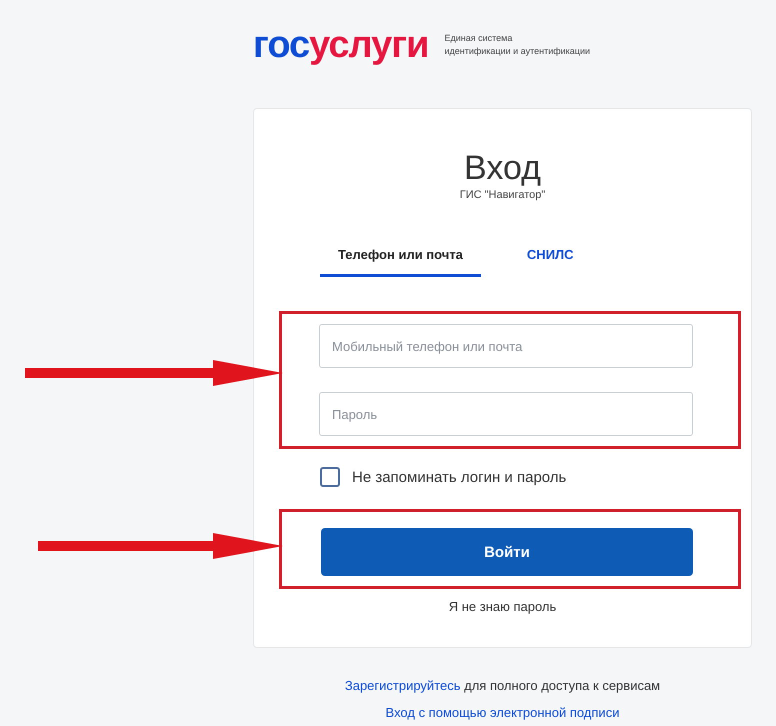  What do you see at coordinates (340, 45) in the screenshot?
I see `logo: госуслуги` at bounding box center [340, 45].